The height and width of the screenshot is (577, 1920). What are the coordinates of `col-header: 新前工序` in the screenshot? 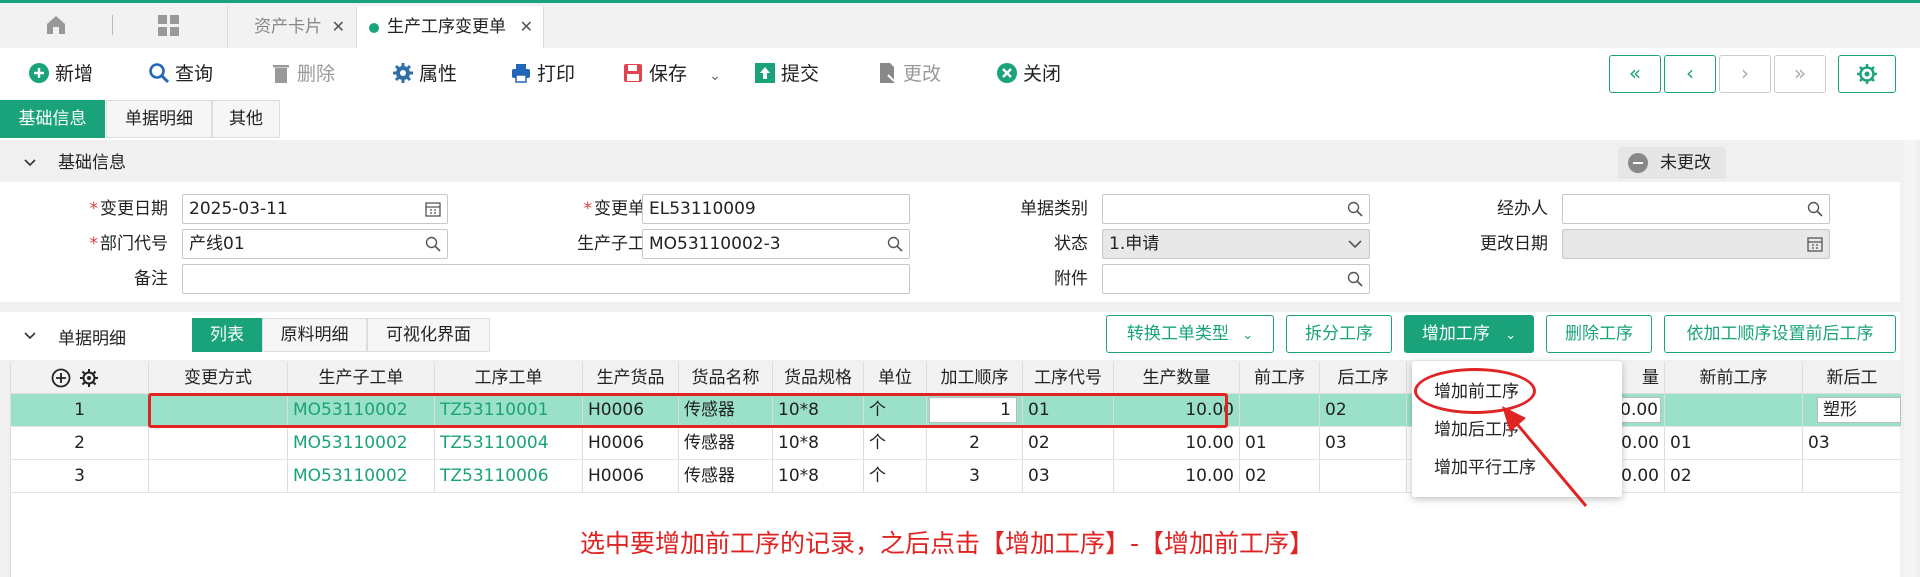 It's located at (1734, 378).